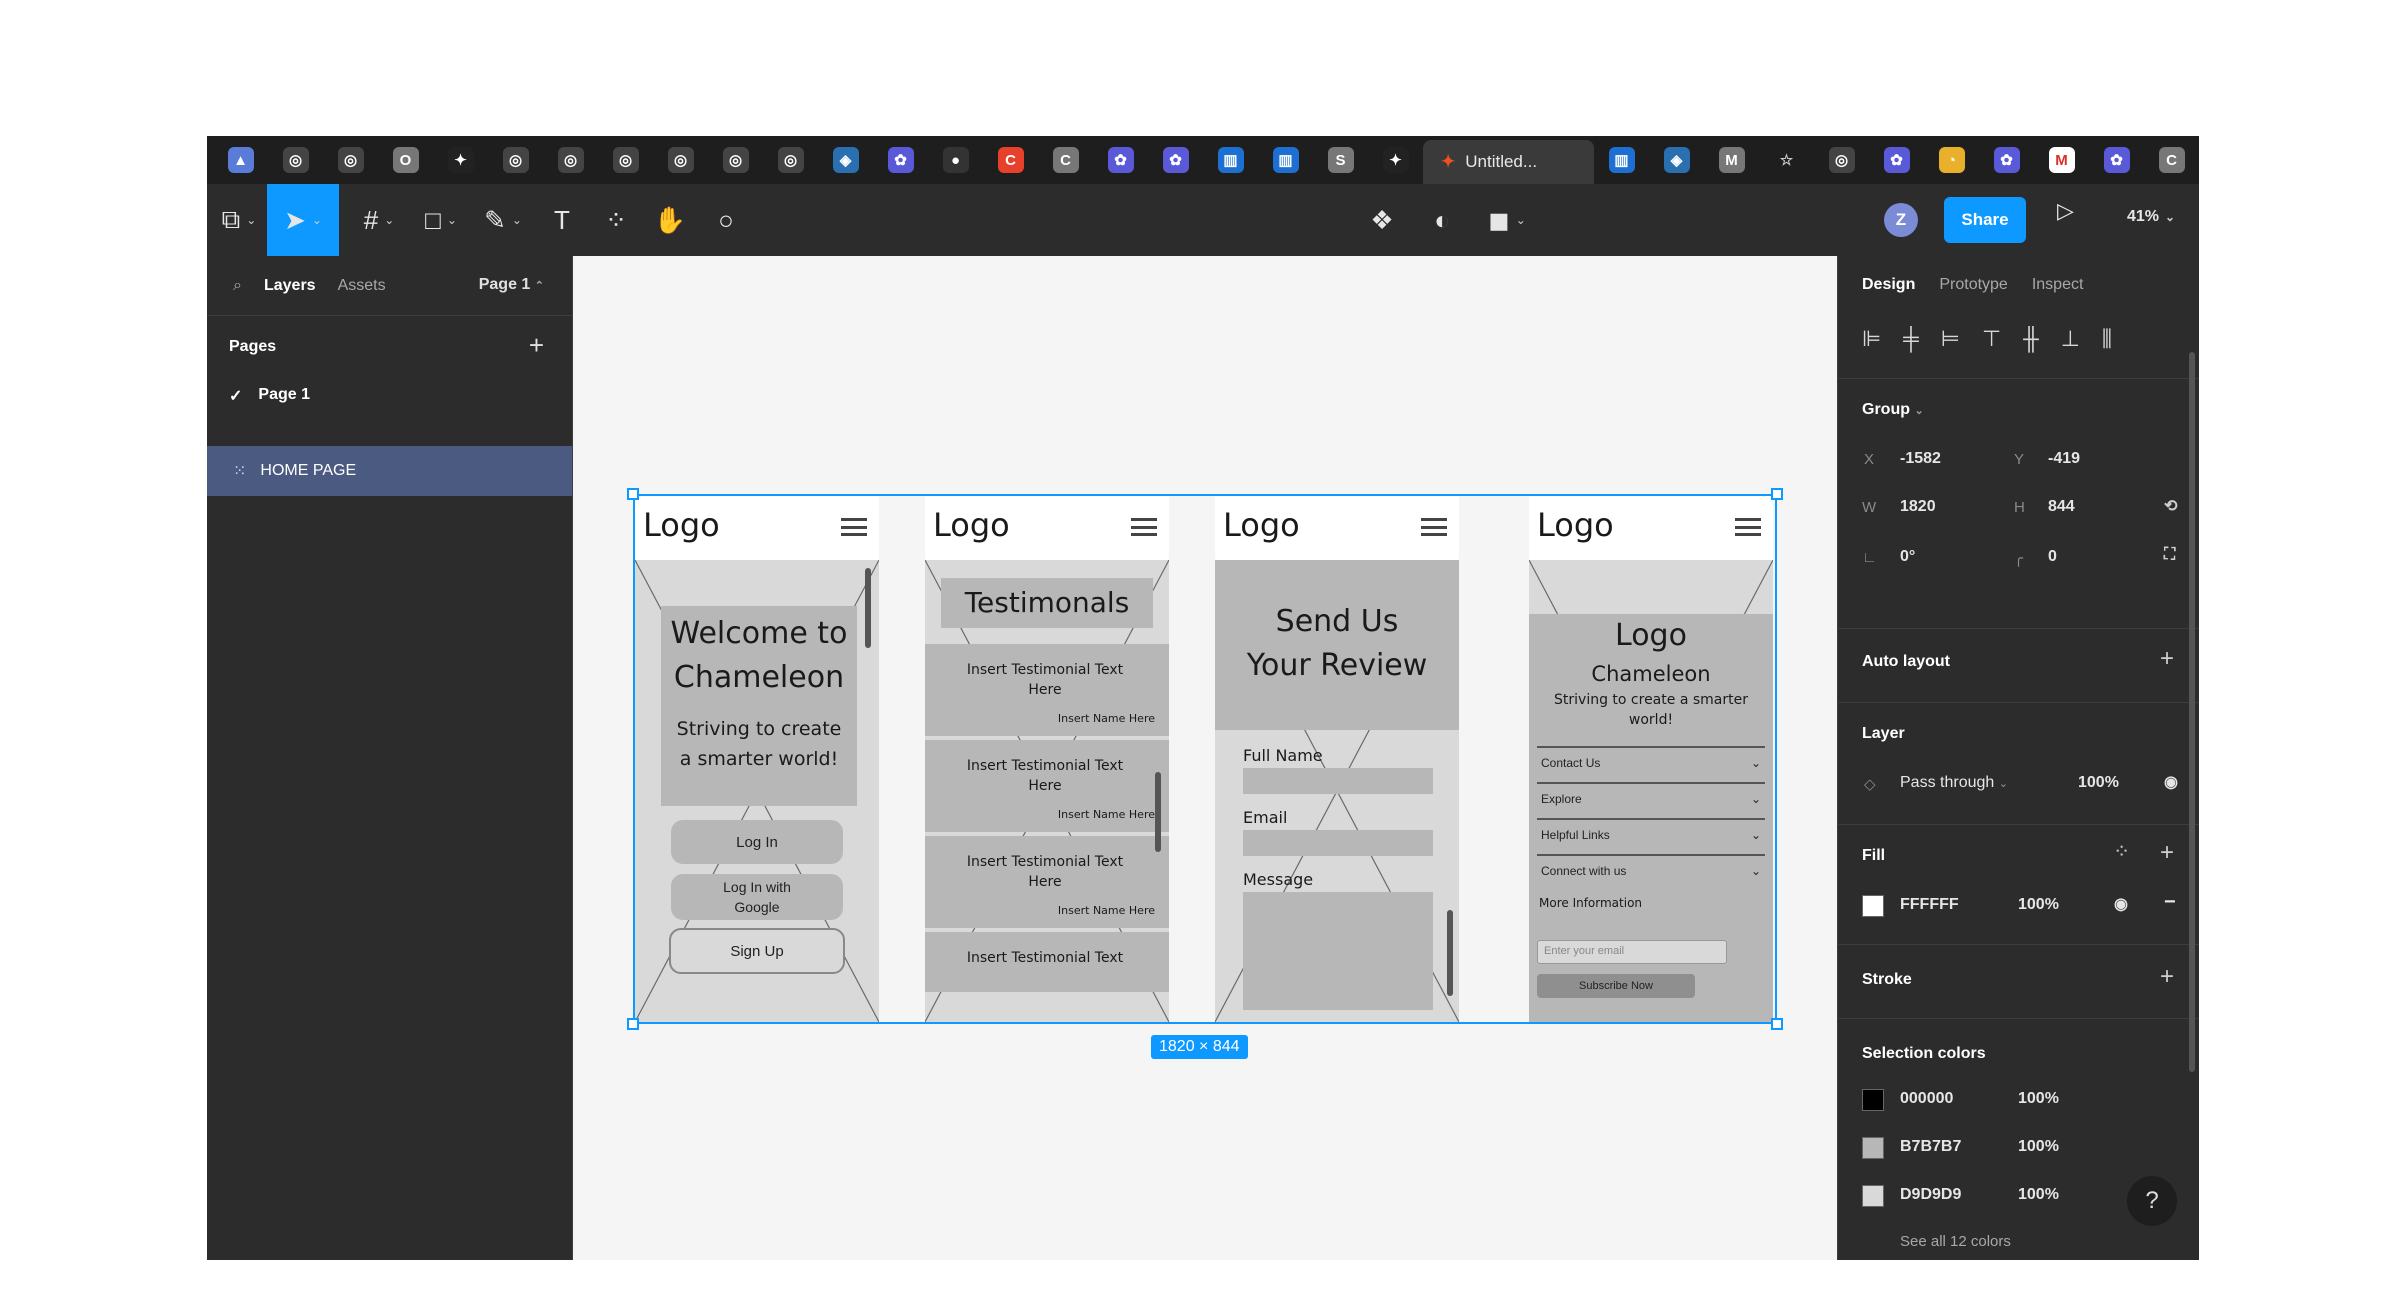 The image size is (2382, 1300). I want to click on zoom-menu: 41% ⌄, so click(2151, 217).